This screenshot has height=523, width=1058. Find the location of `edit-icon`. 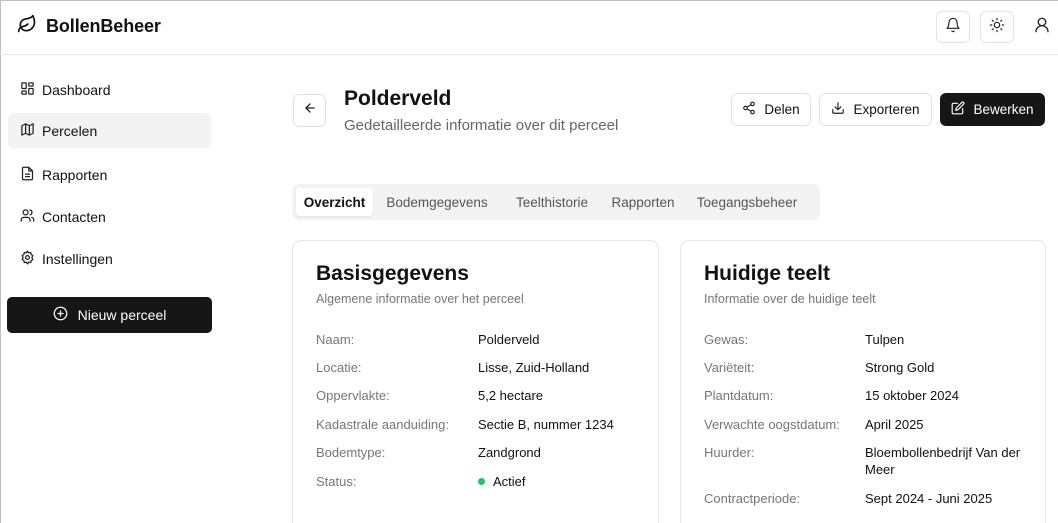

edit-icon is located at coordinates (958, 109).